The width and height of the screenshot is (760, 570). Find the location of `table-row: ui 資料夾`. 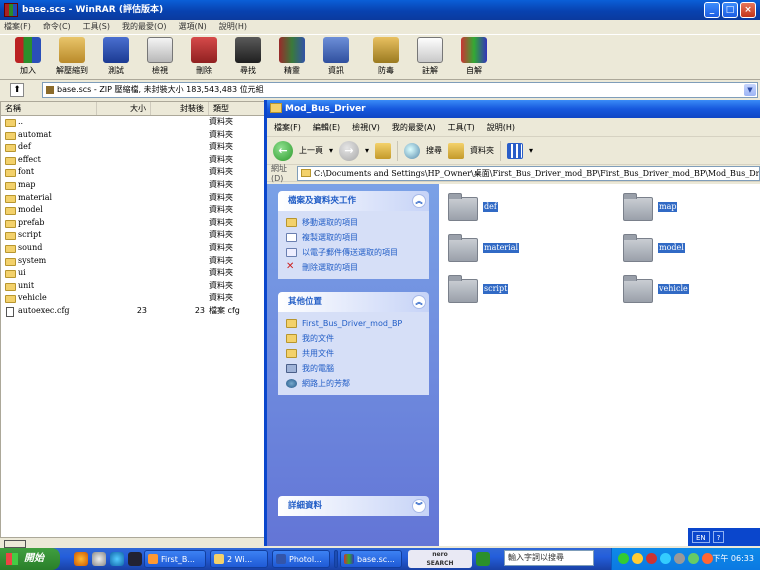

table-row: ui 資料夾 is located at coordinates (133, 273).